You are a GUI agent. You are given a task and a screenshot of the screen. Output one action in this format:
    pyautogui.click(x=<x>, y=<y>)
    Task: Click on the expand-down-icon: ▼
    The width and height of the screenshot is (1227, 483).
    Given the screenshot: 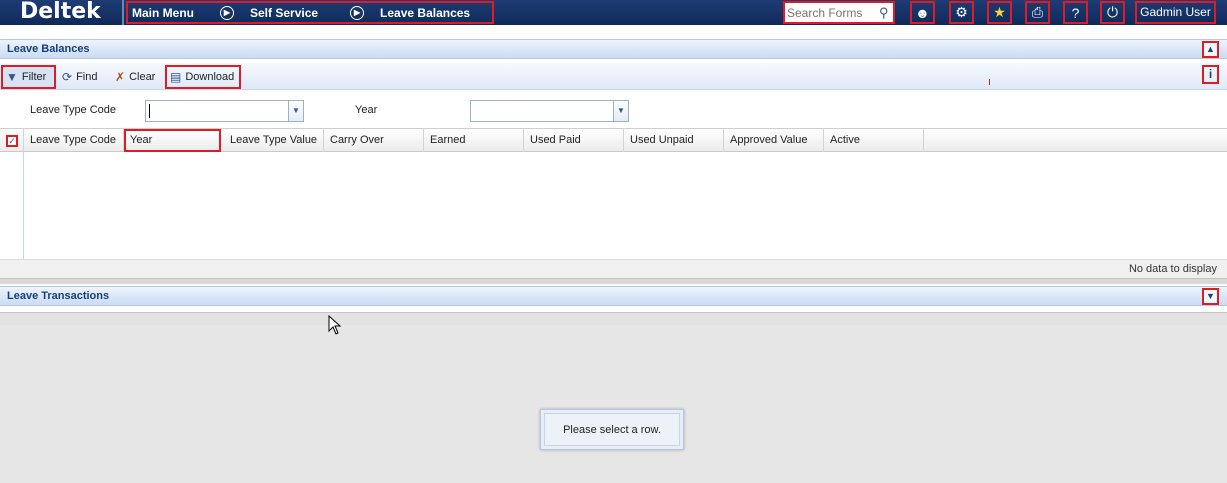 What is the action you would take?
    pyautogui.click(x=1210, y=296)
    